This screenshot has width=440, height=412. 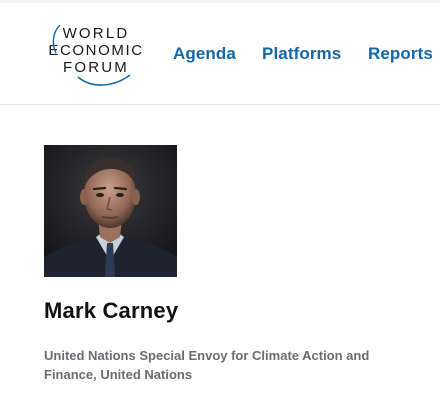 What do you see at coordinates (91, 55) in the screenshot?
I see `logo-arc-icon` at bounding box center [91, 55].